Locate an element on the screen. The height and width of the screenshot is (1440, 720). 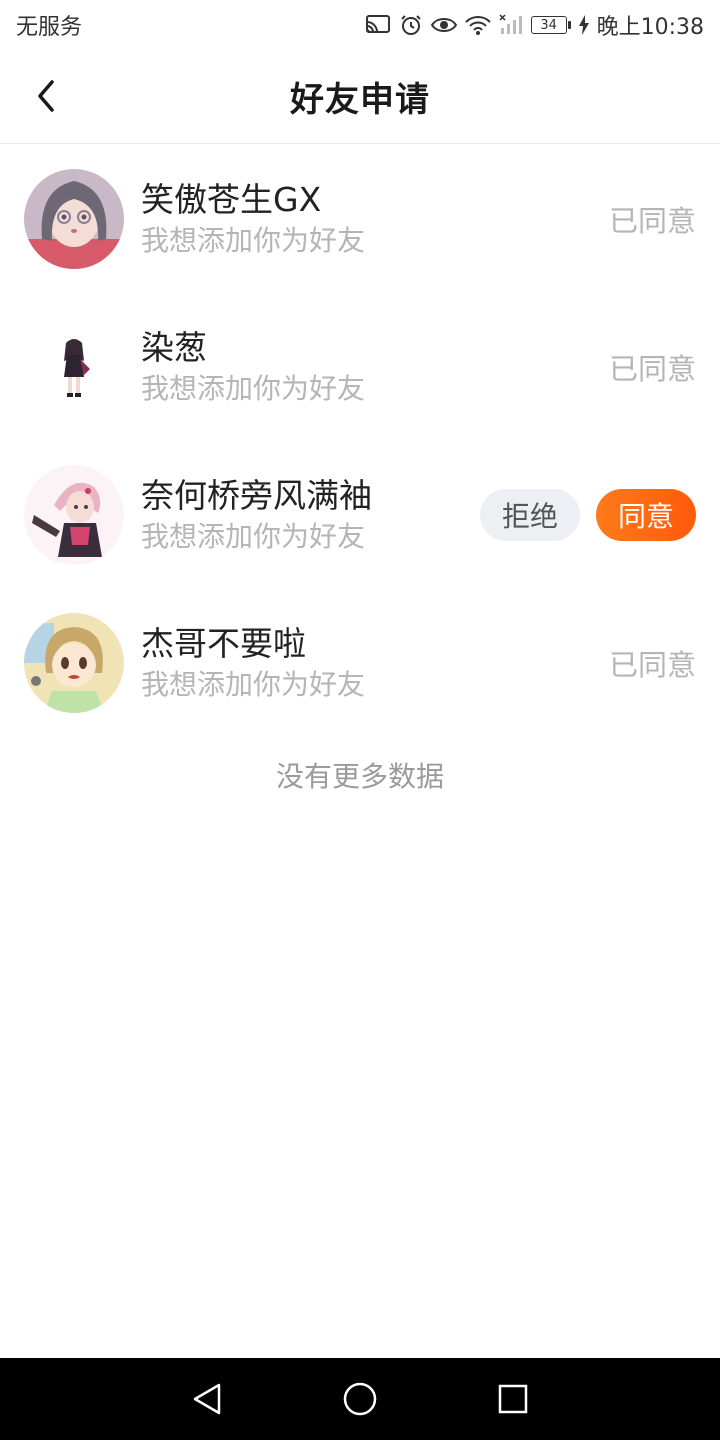
wifi-icon is located at coordinates (477, 25).